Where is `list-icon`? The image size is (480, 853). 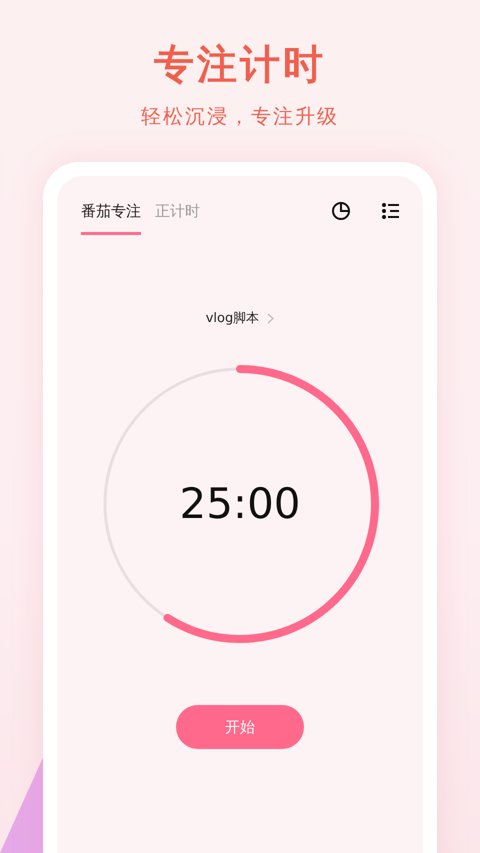 list-icon is located at coordinates (391, 211).